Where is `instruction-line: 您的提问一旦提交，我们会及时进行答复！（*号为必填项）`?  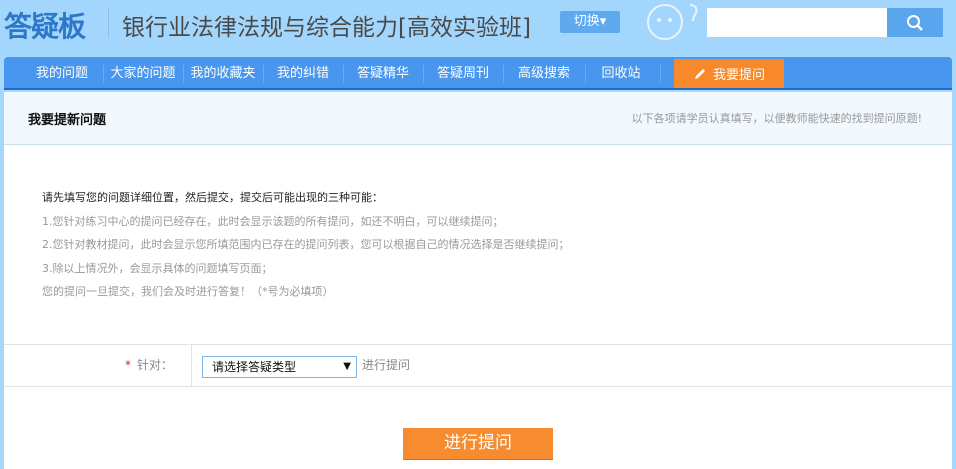
instruction-line: 您的提问一旦提交，我们会及时进行答复！（*号为必填项） is located at coordinates (188, 291).